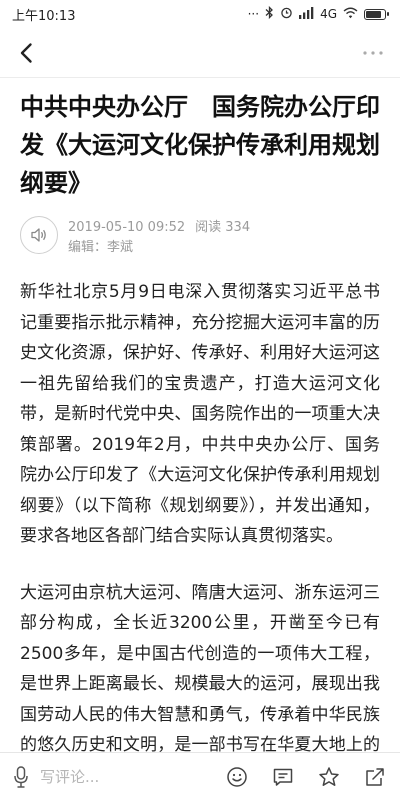 This screenshot has width=400, height=800. Describe the element at coordinates (223, 227) in the screenshot. I see `read-count: 阅读 334` at that location.